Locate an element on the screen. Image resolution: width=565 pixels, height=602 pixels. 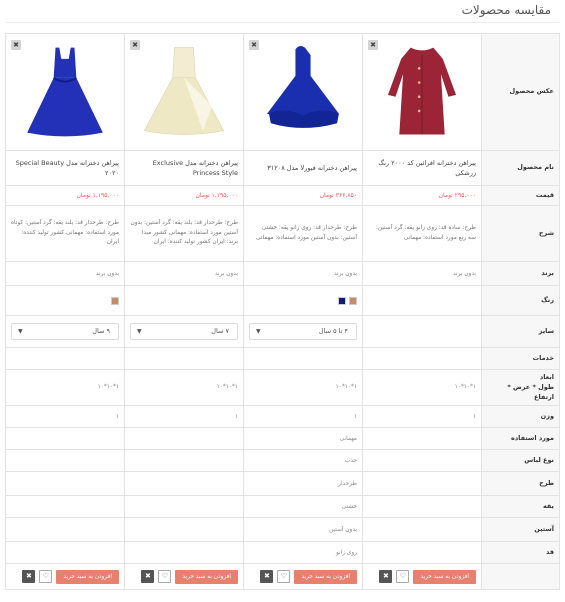
product-length-cell is located at coordinates (422, 553).